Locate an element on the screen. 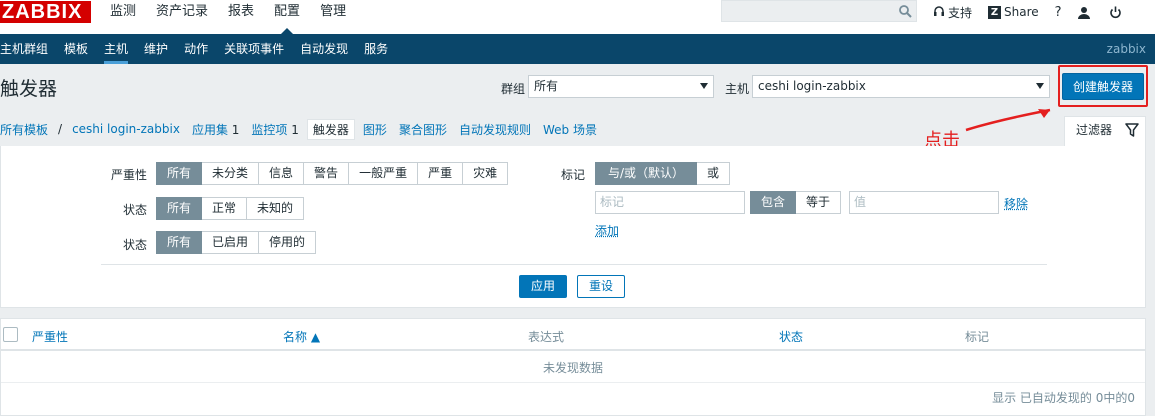 This screenshot has width=1155, height=416. state-segmented: 所有 正常 未知的 is located at coordinates (230, 208).